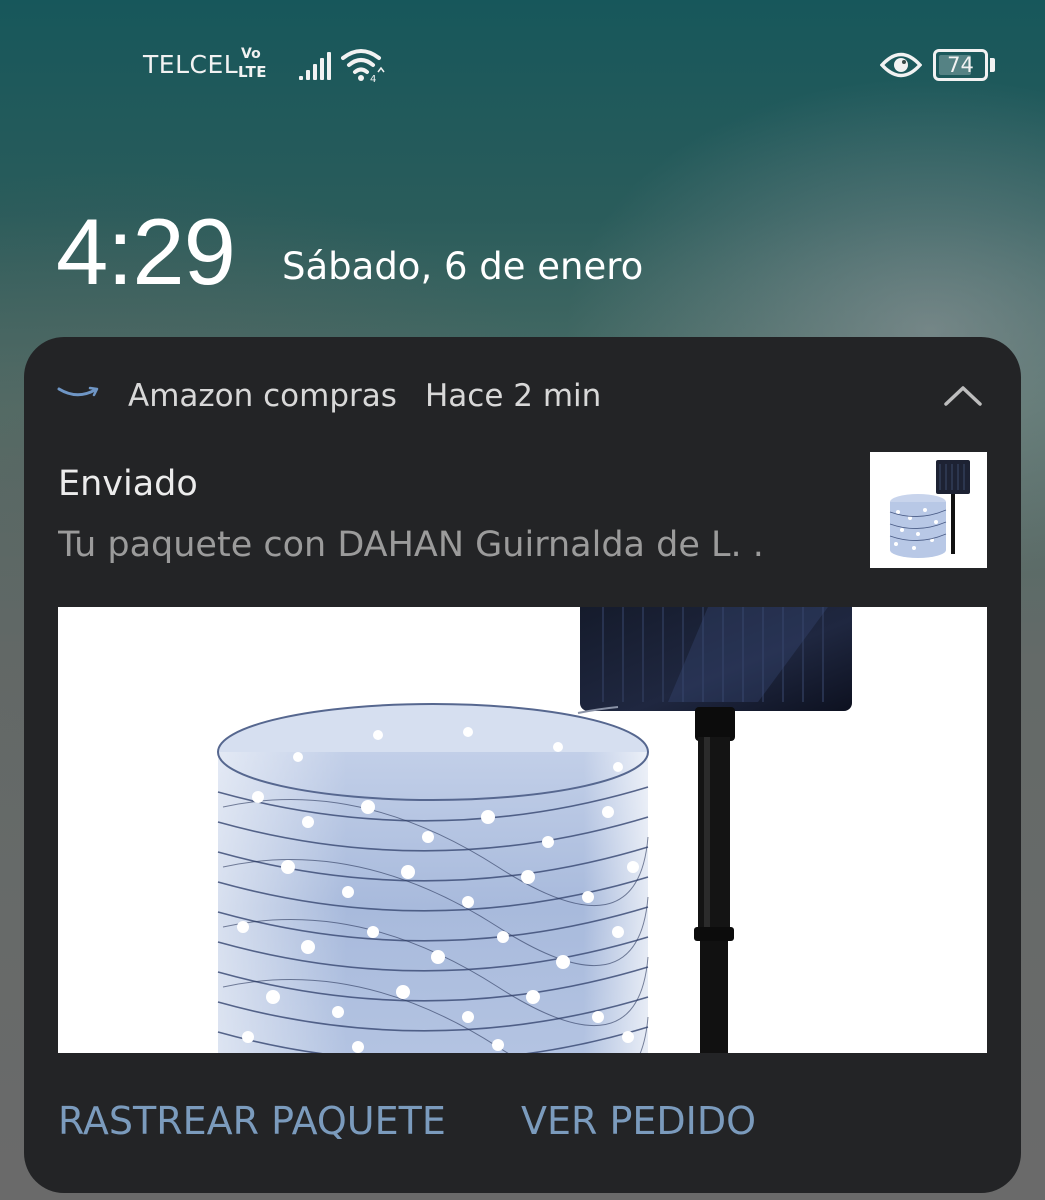 The width and height of the screenshot is (1045, 1200). I want to click on battery-body: 74, so click(960, 65).